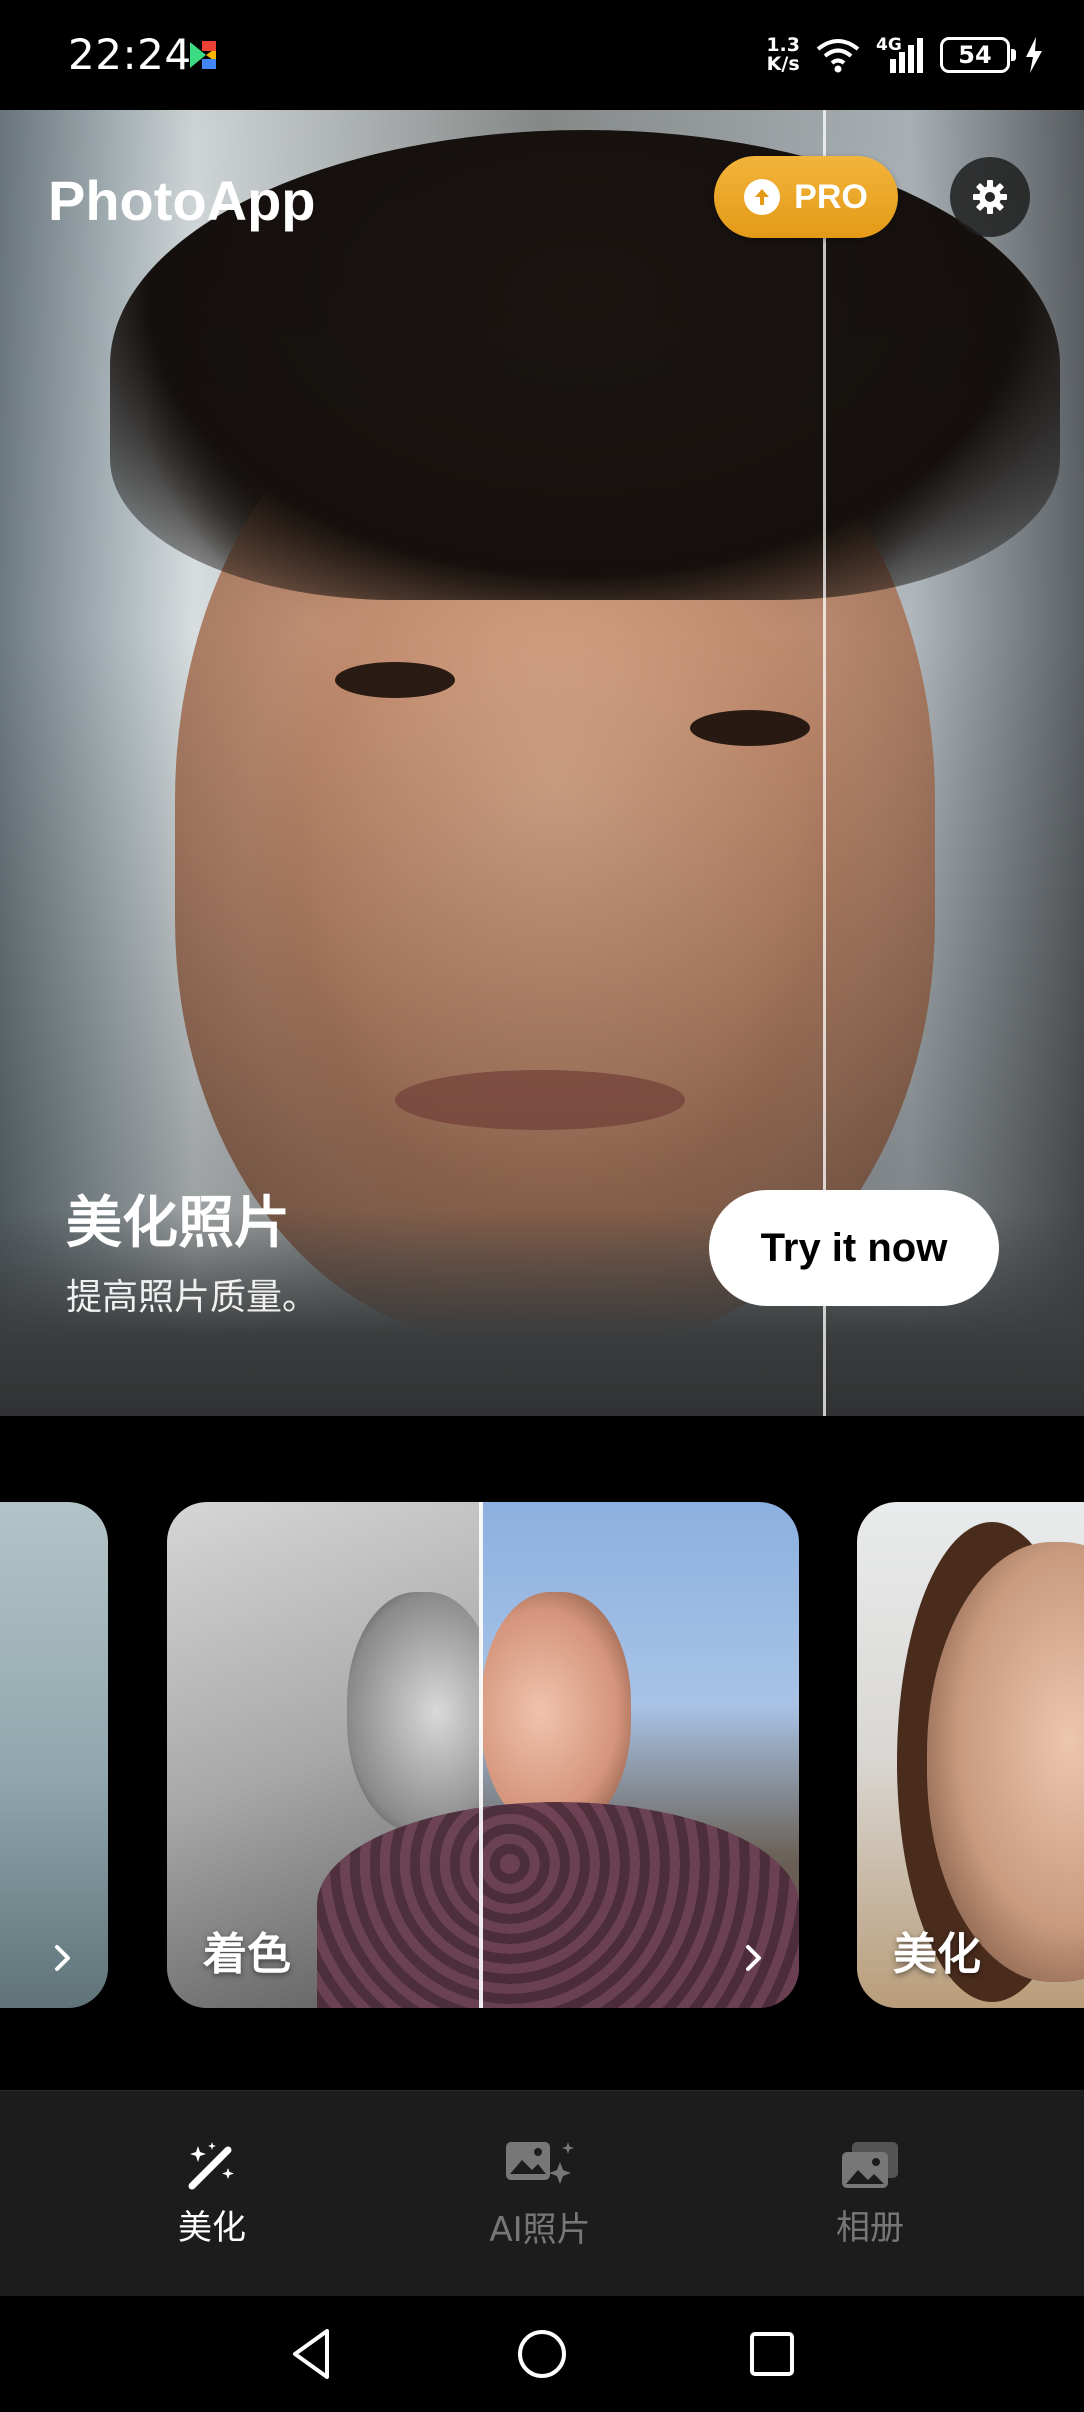  What do you see at coordinates (211, 2165) in the screenshot?
I see `magic-wand-icon` at bounding box center [211, 2165].